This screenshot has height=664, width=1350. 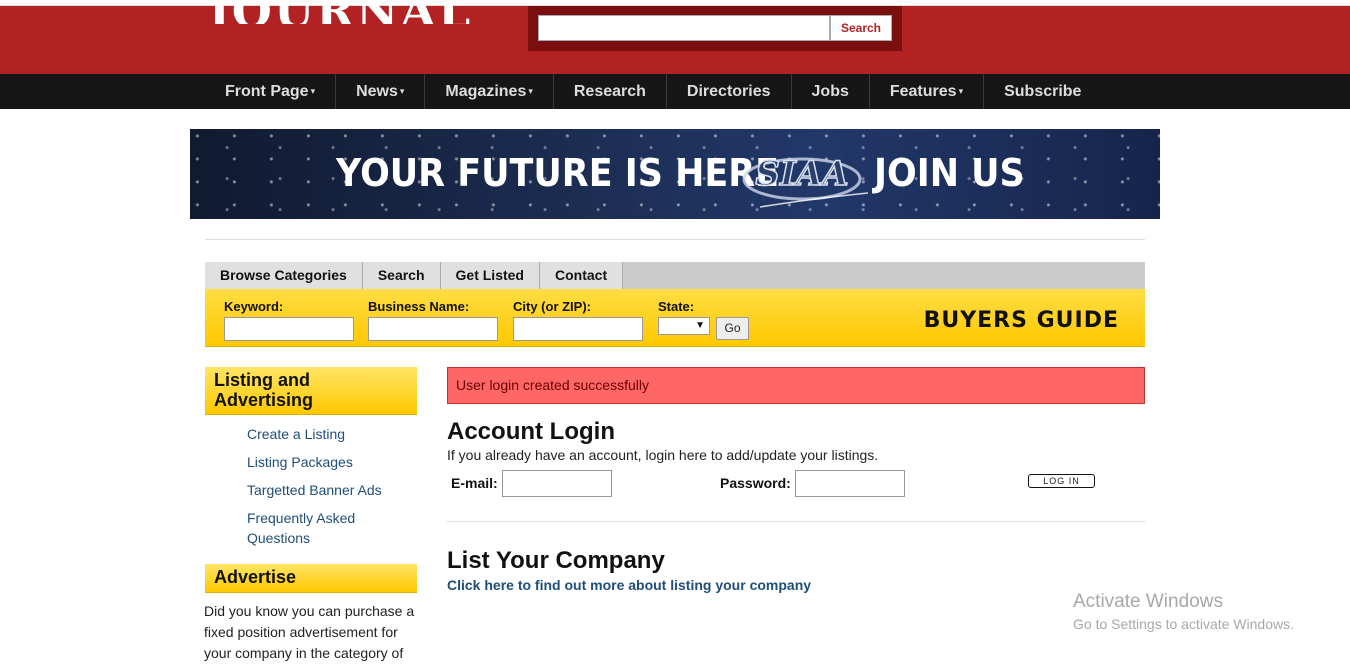 I want to click on nav-magazines: Magazines ▾, so click(x=489, y=91).